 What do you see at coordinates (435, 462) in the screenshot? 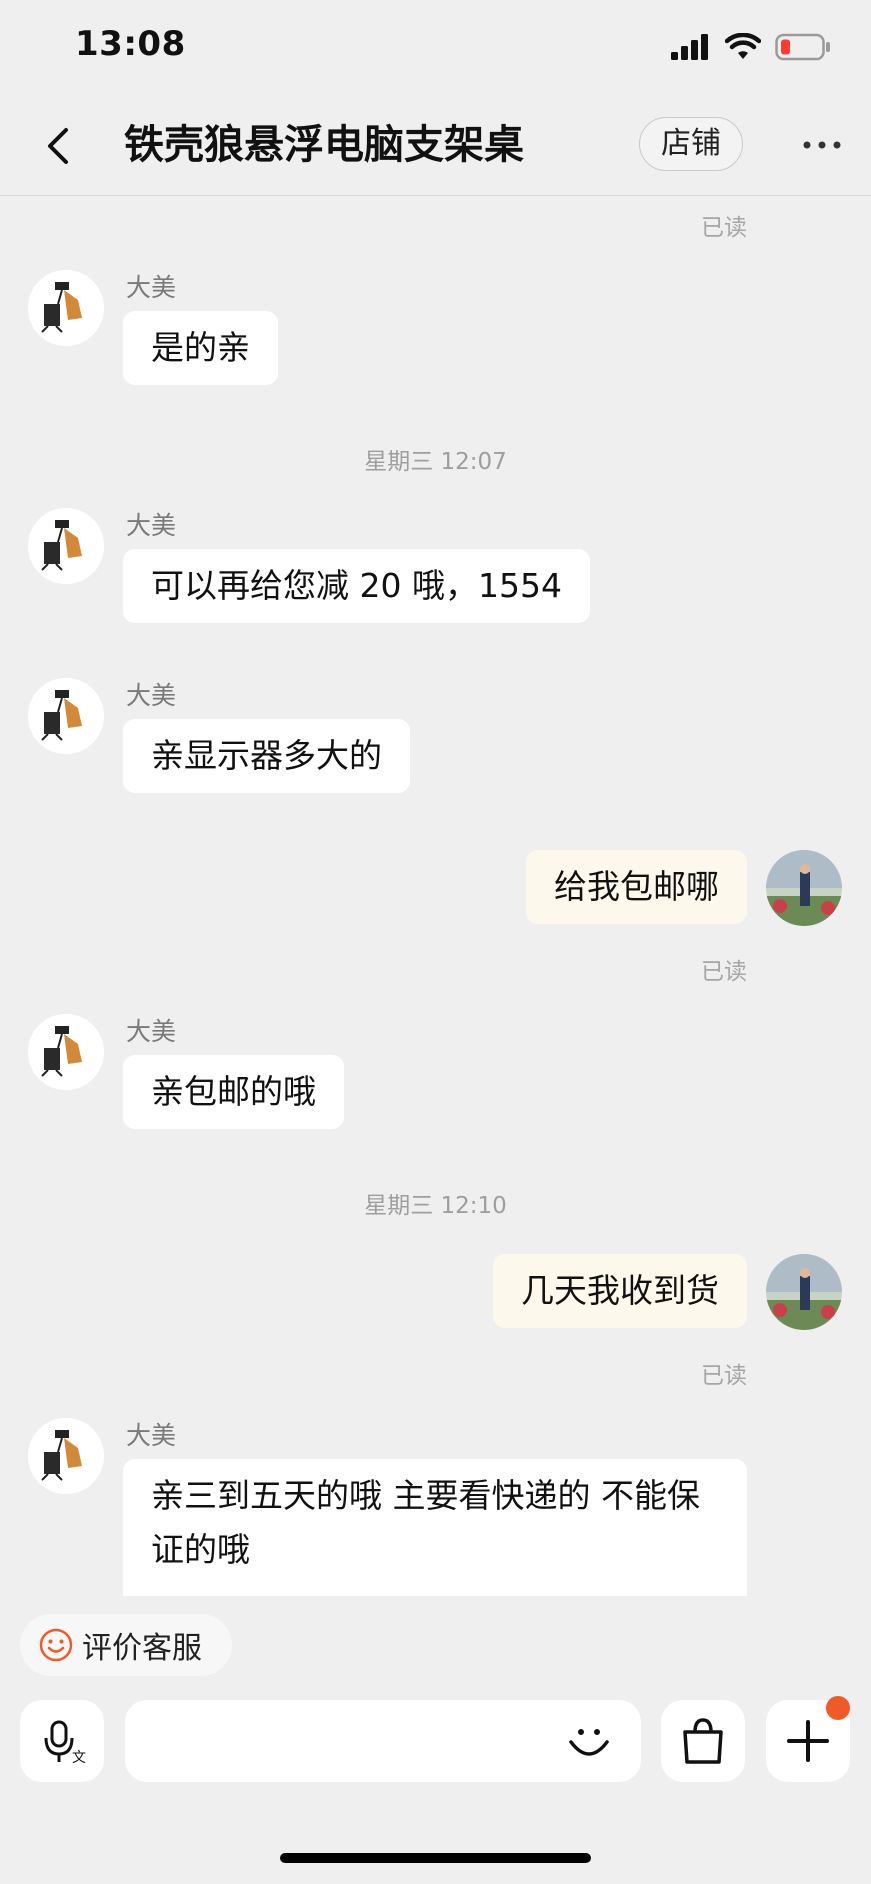
I see `timestamp: 星期三 12:07` at bounding box center [435, 462].